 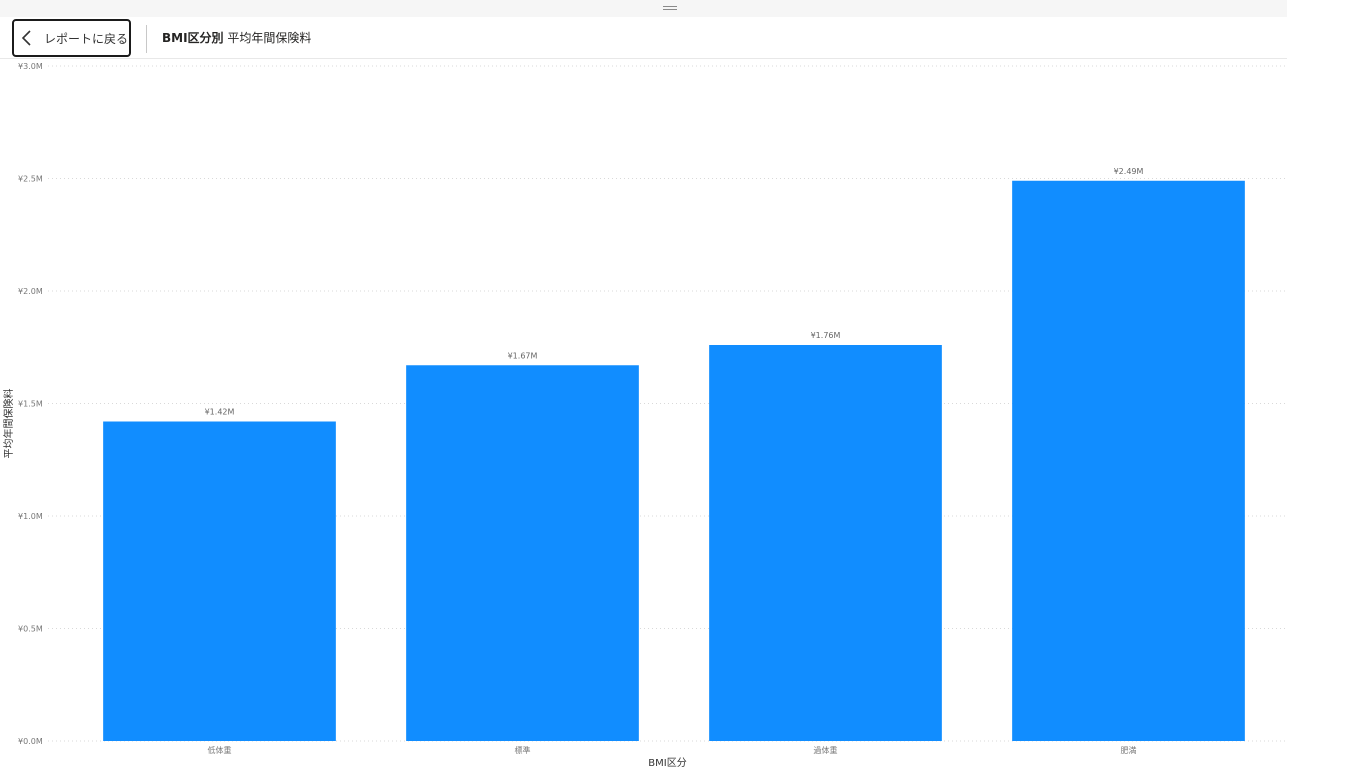 What do you see at coordinates (826, 335) in the screenshot?
I see `data-label: ¥1.76M` at bounding box center [826, 335].